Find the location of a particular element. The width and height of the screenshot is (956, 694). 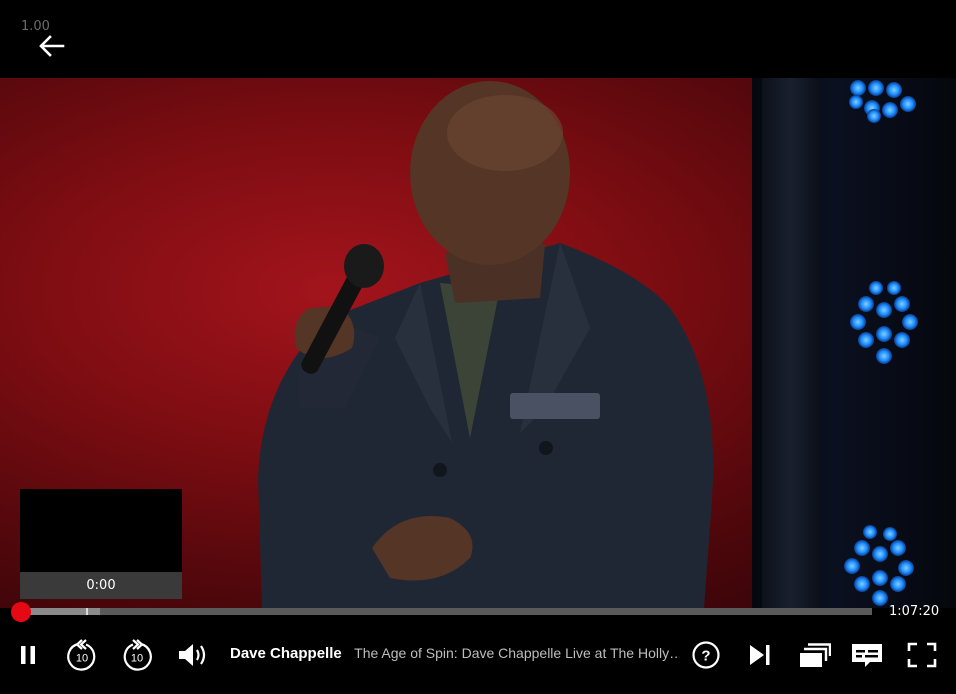

forward-10-icon: 10 is located at coordinates (137, 655).